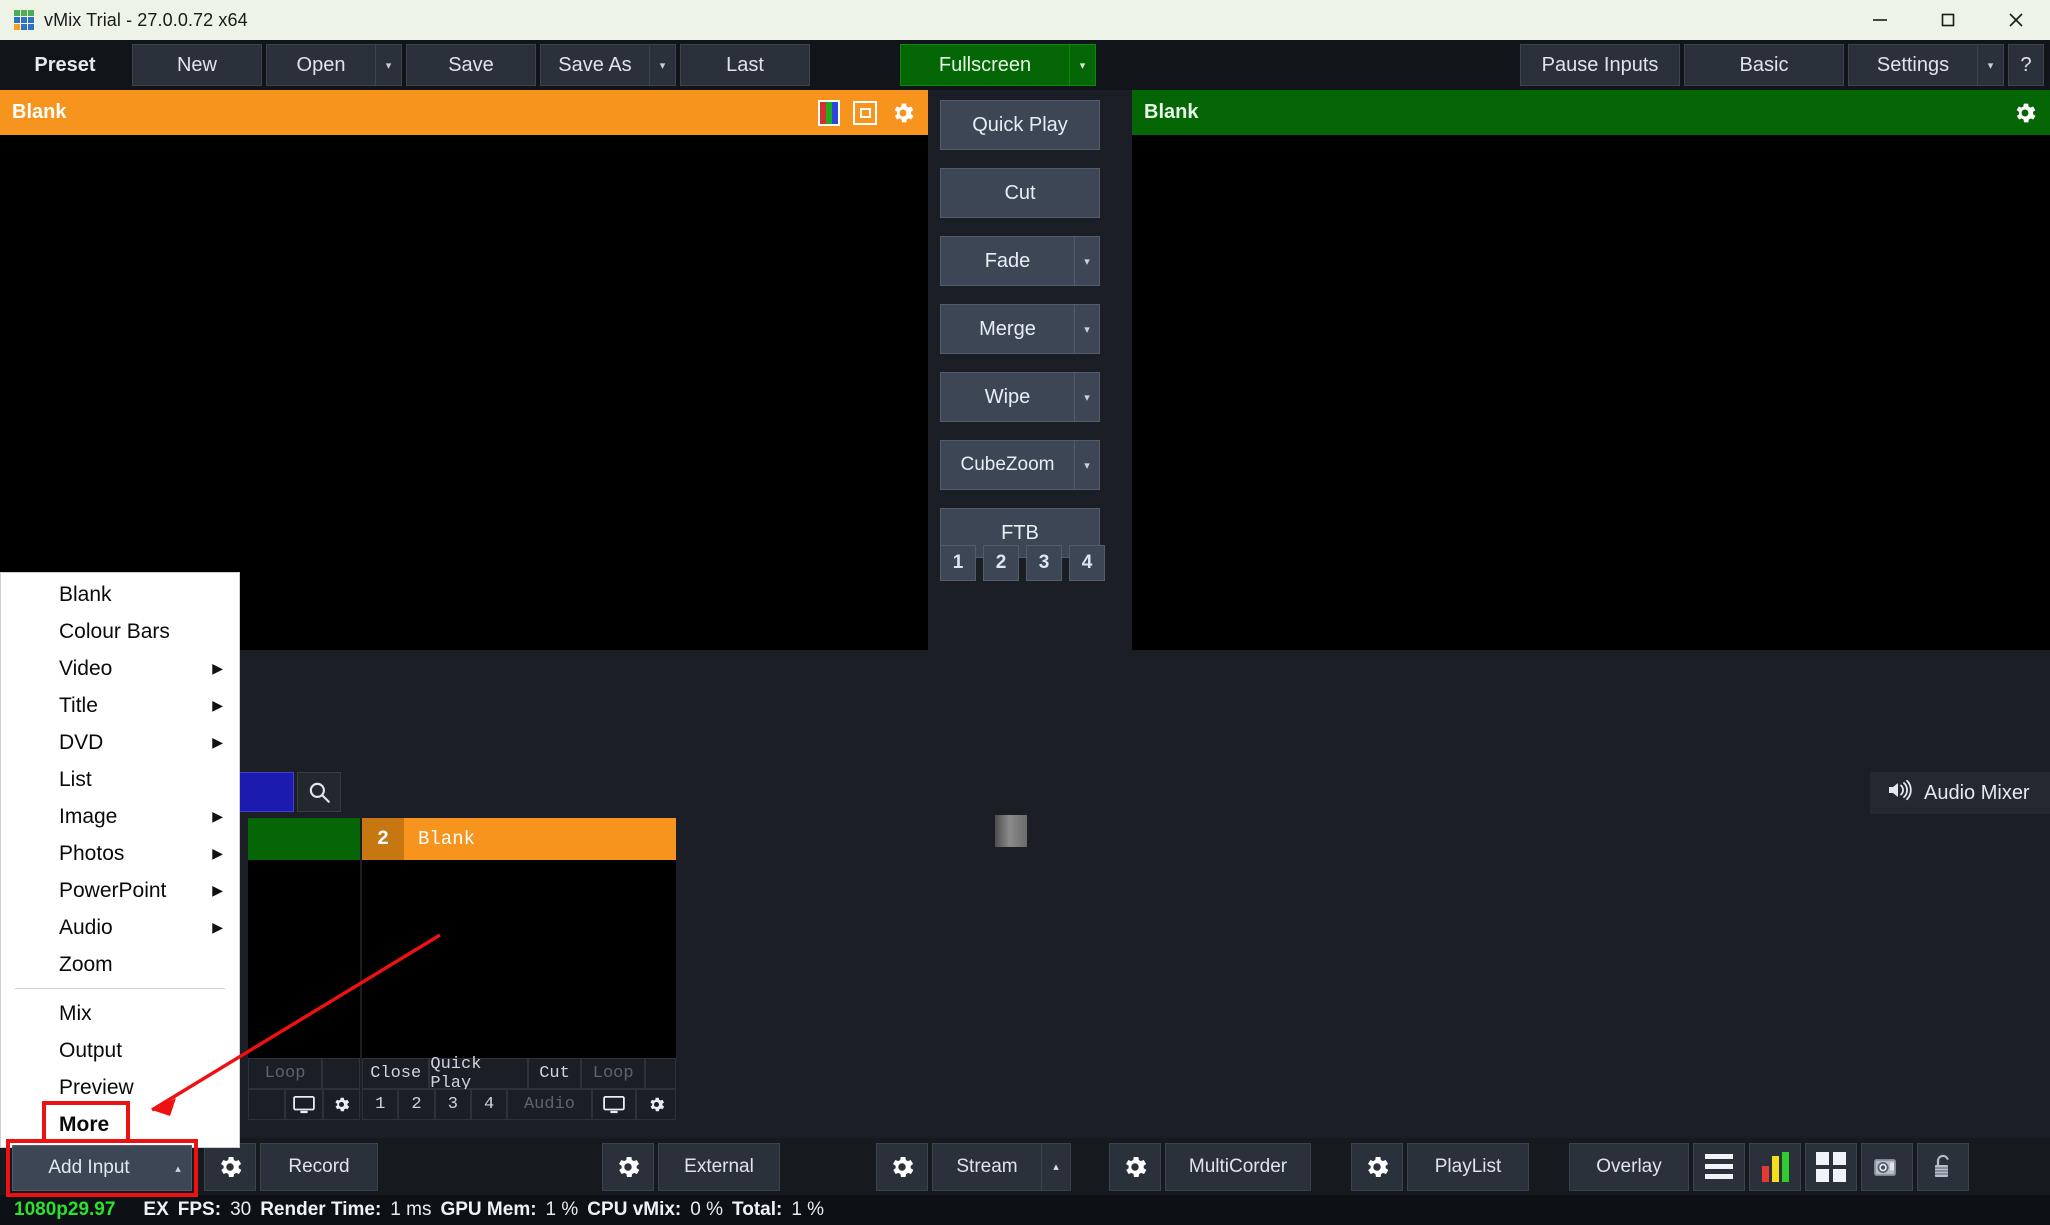 Image resolution: width=2050 pixels, height=1225 pixels. What do you see at coordinates (613, 1073) in the screenshot?
I see `input-2-loop-button: Loop` at bounding box center [613, 1073].